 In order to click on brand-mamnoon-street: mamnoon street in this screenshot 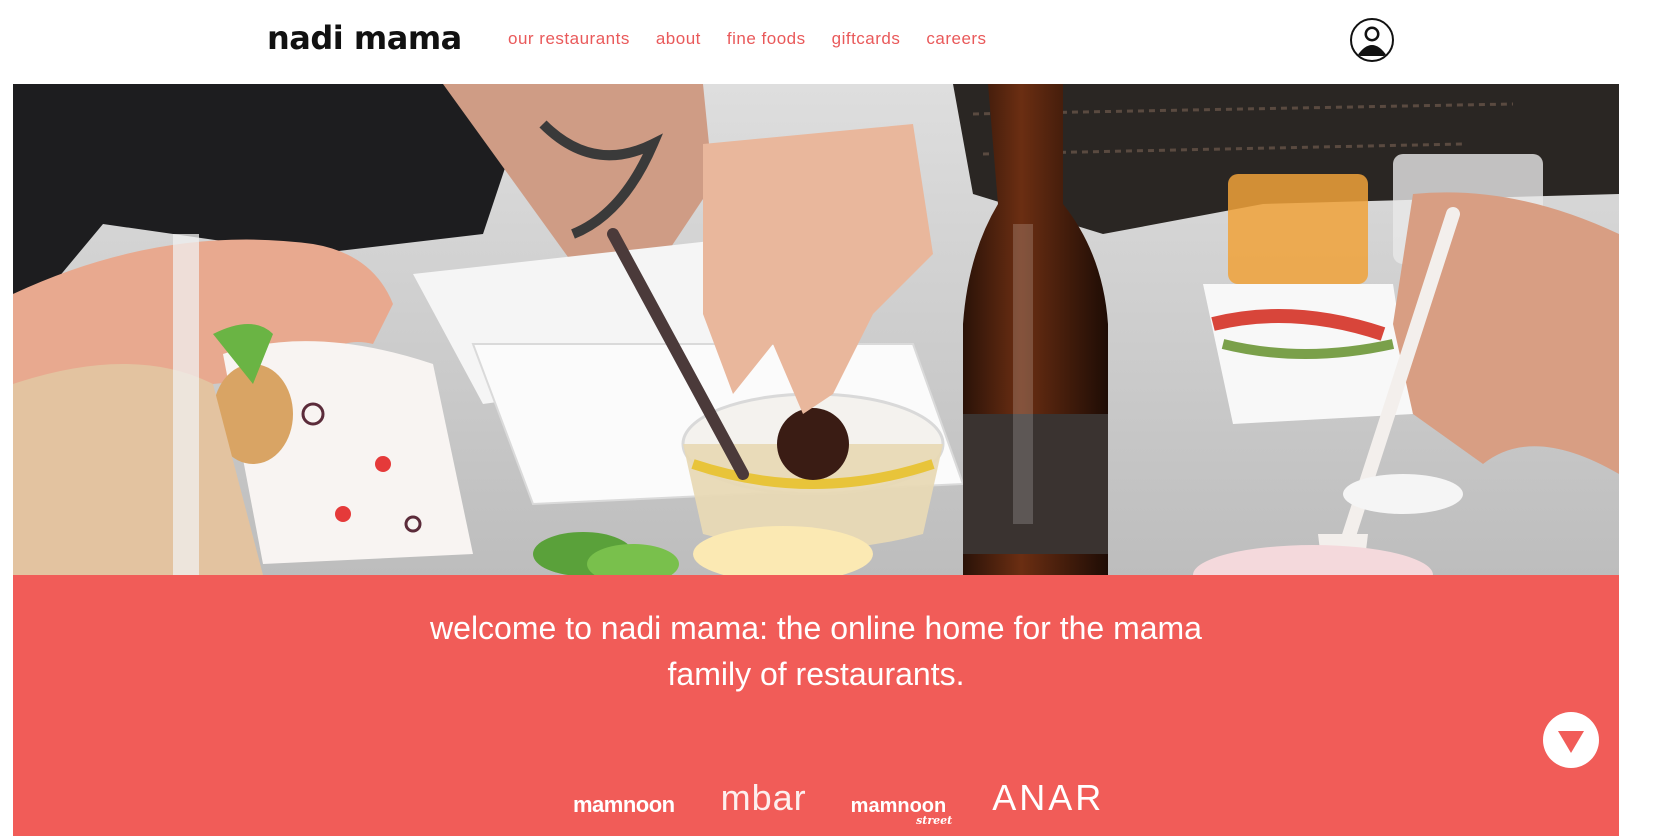, I will do `click(902, 811)`.